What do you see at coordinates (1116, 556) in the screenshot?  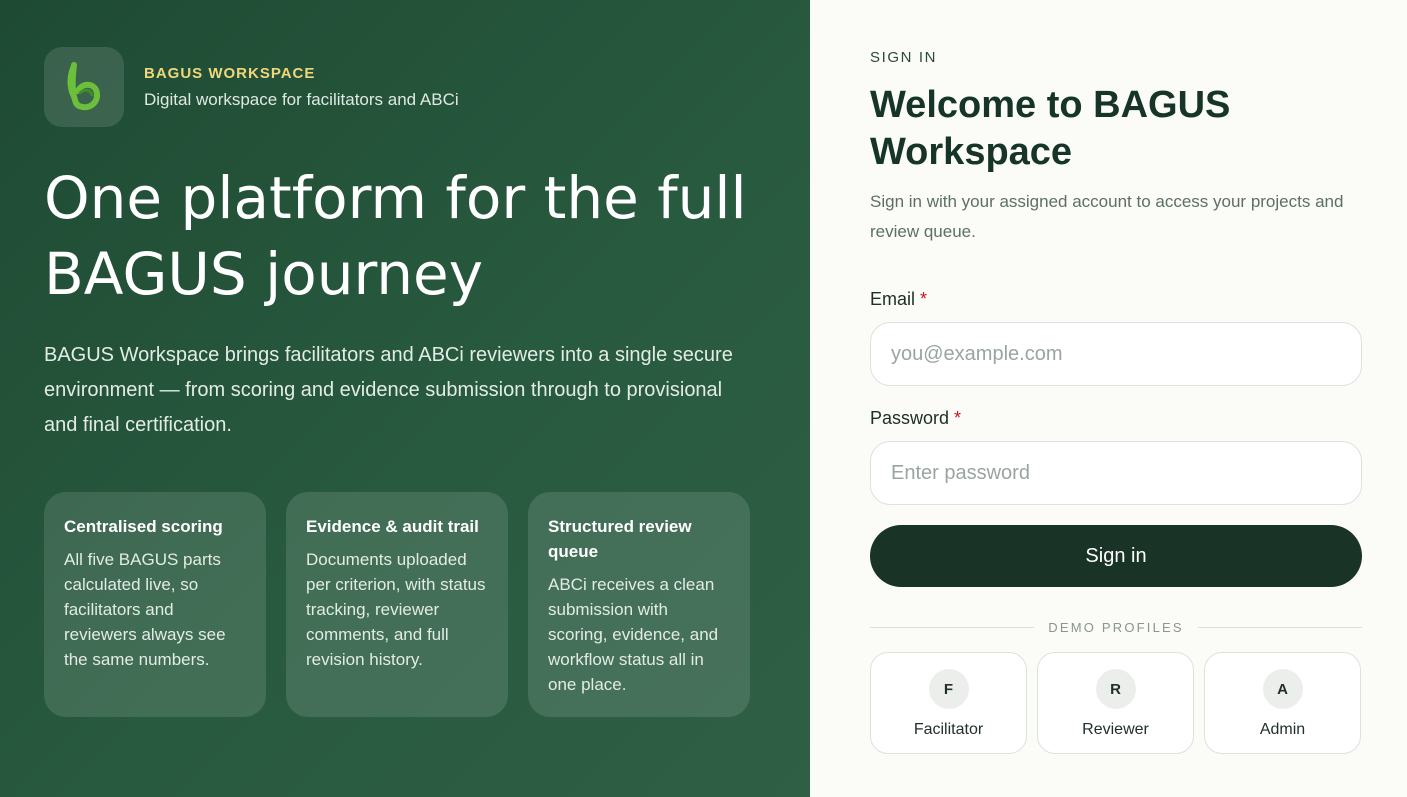 I see `sign-in-button: Sign in` at bounding box center [1116, 556].